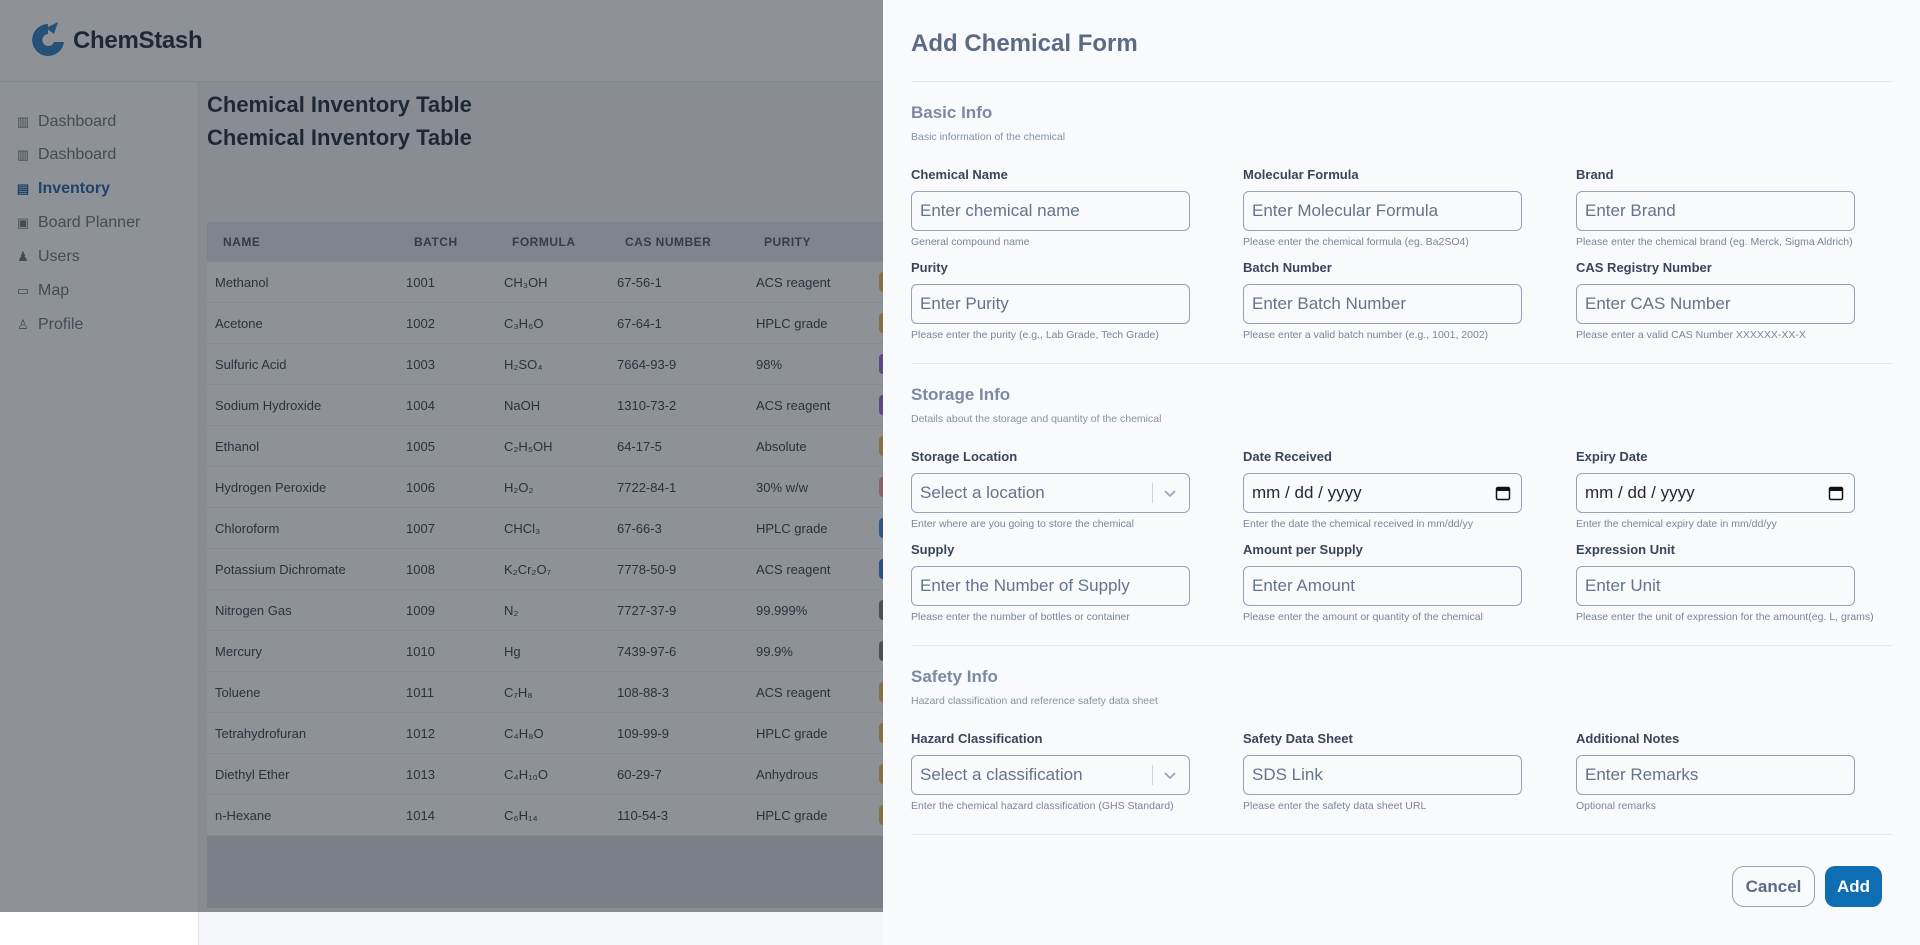  I want to click on hazard-classification-select: Select a classification, so click(1050, 775).